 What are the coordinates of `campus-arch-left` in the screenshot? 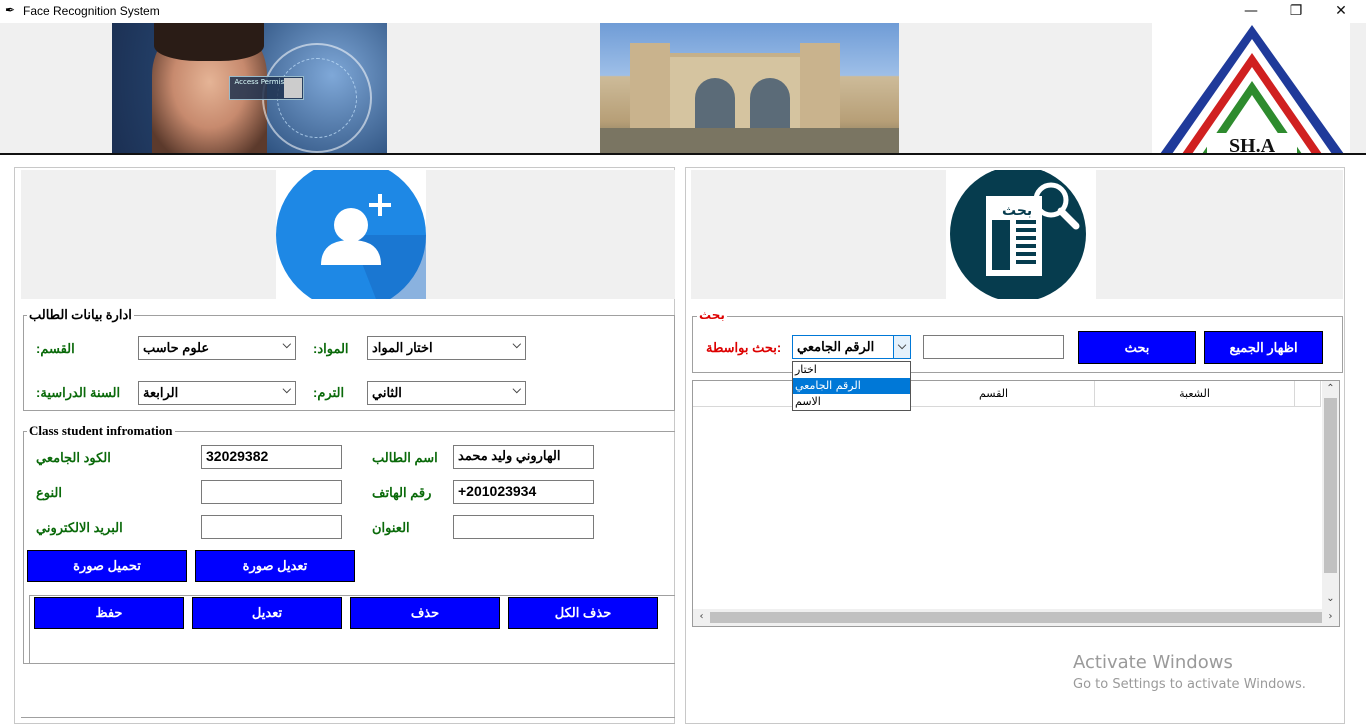 It's located at (715, 105).